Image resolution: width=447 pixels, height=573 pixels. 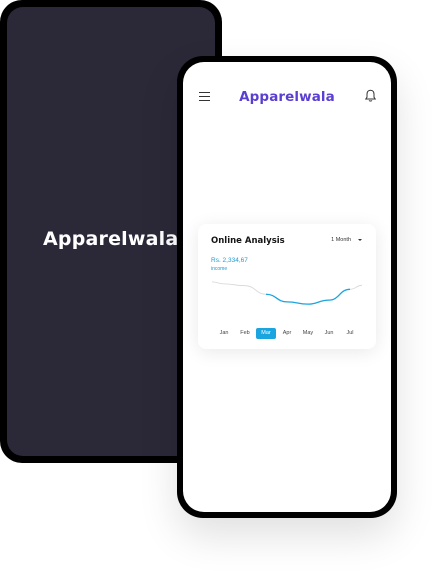 I want to click on month-label-jul: Jul, so click(x=350, y=333).